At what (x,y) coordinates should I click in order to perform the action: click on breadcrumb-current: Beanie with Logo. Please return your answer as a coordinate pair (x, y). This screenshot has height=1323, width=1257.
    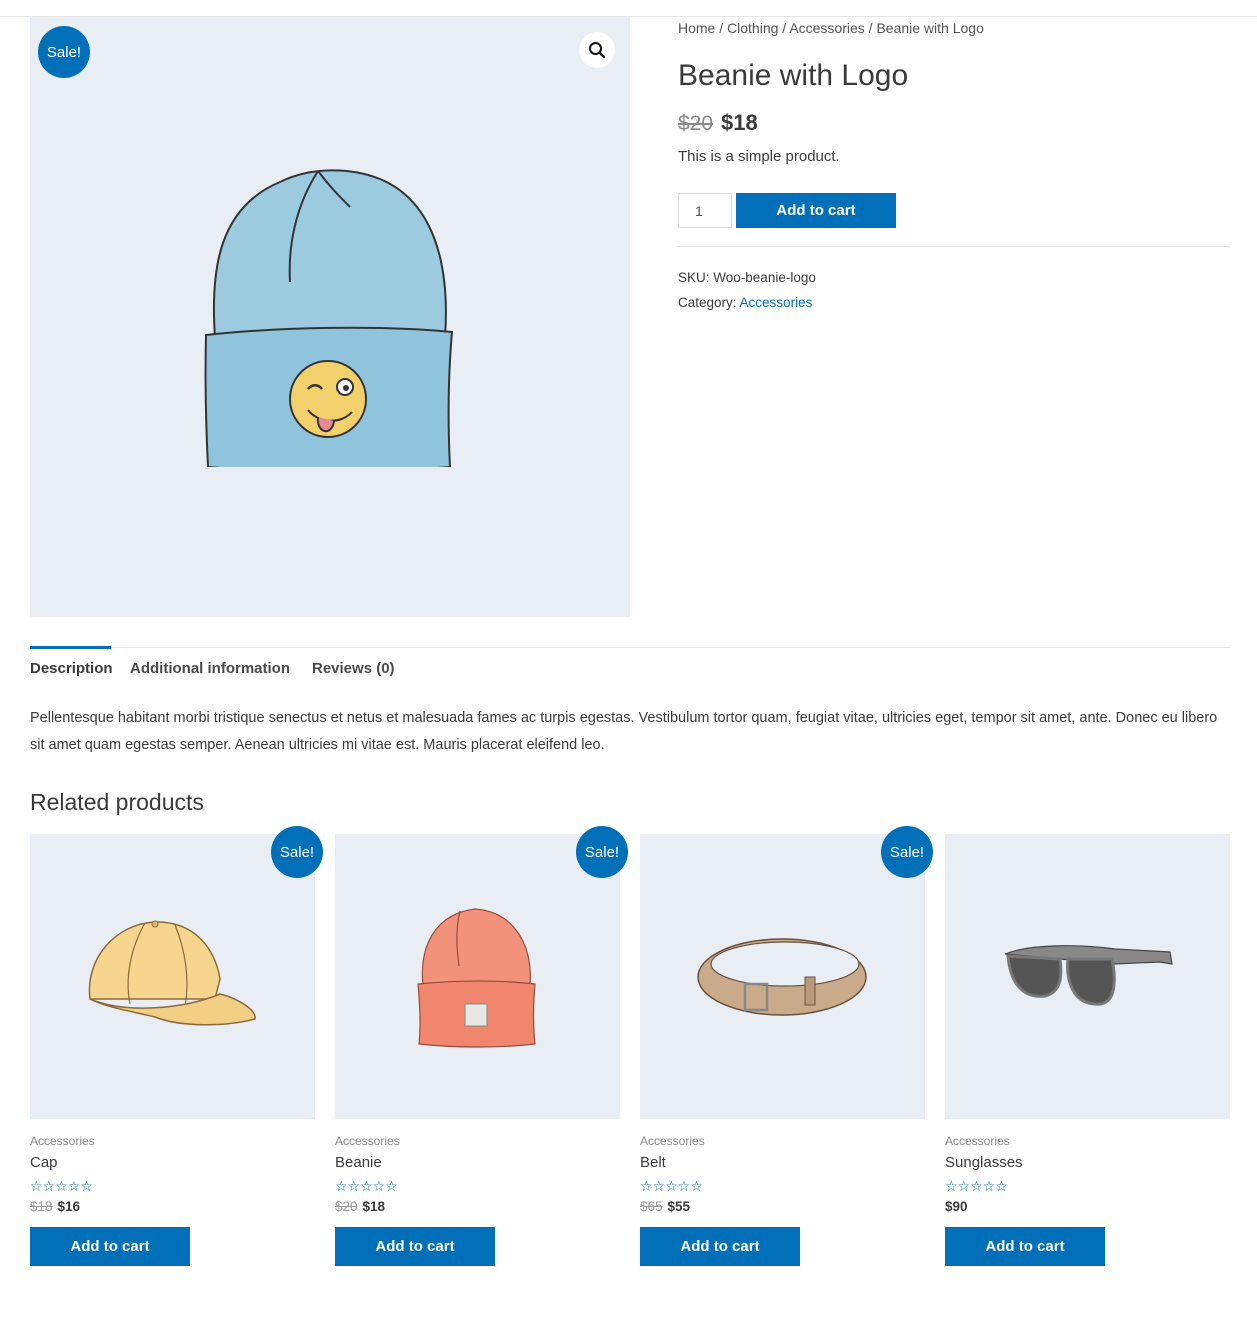
    Looking at the image, I should click on (930, 28).